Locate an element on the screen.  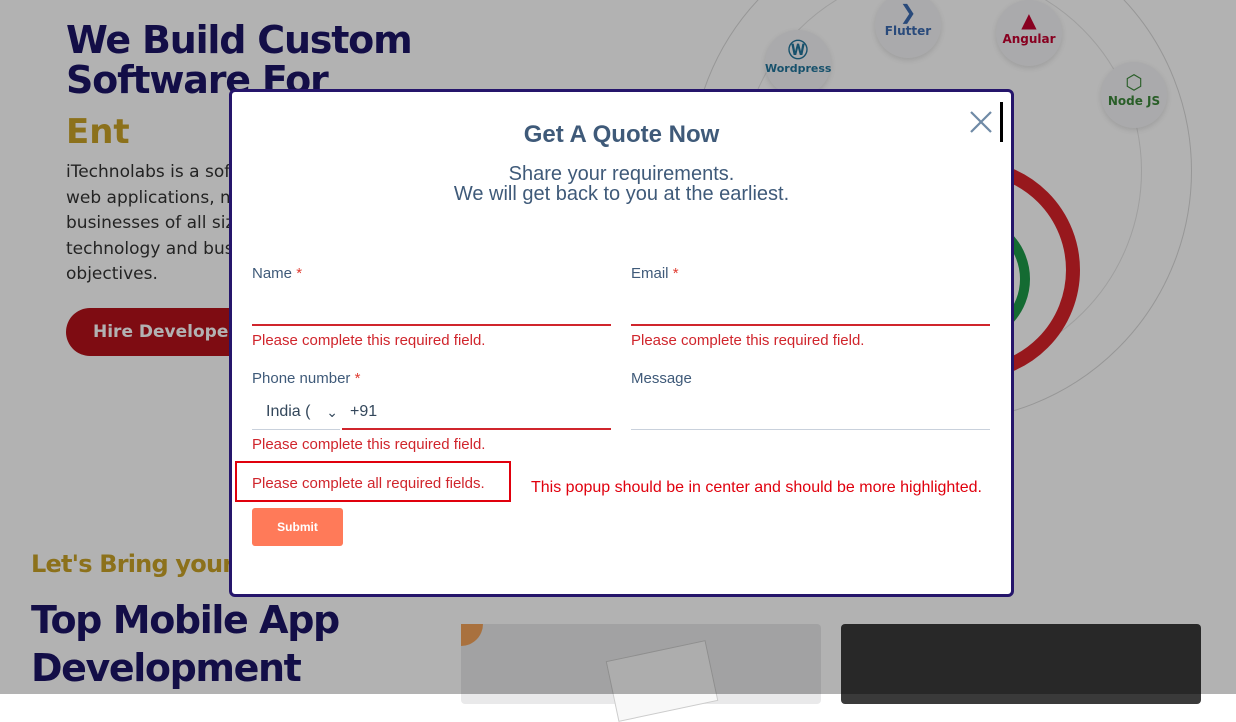
modal-subtitle-line: Share your requirements. is located at coordinates (621, 174).